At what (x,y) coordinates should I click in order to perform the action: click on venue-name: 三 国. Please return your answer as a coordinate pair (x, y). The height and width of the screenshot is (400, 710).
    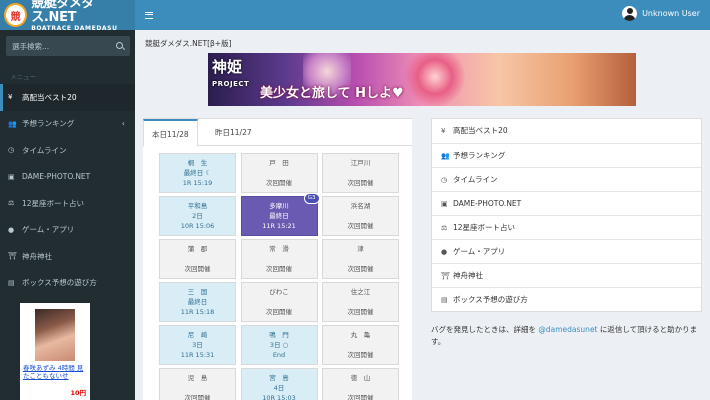
    Looking at the image, I should click on (197, 291).